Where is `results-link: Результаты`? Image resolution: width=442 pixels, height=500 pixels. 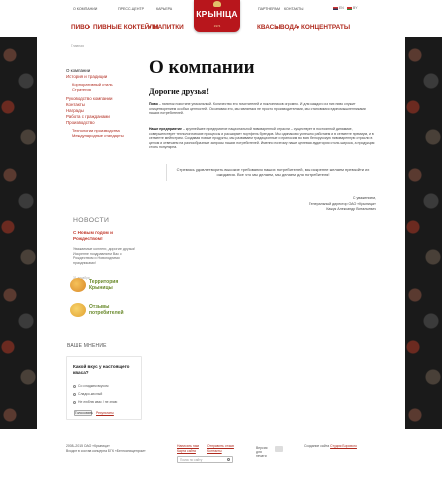 results-link: Результаты is located at coordinates (105, 413).